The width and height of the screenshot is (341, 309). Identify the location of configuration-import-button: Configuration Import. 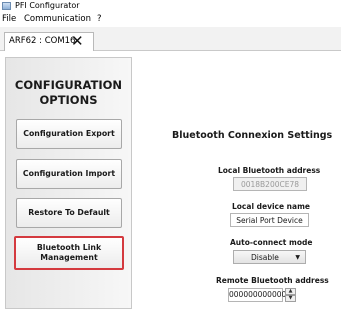
(69, 174).